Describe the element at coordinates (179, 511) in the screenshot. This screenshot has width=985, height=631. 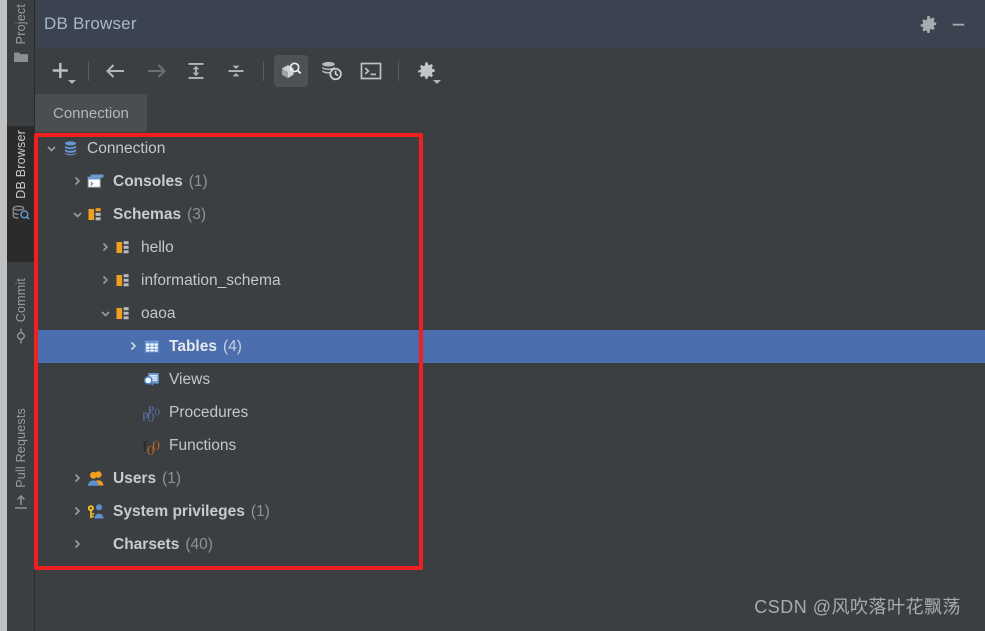
I see `tree-row-label: System privileges` at that location.